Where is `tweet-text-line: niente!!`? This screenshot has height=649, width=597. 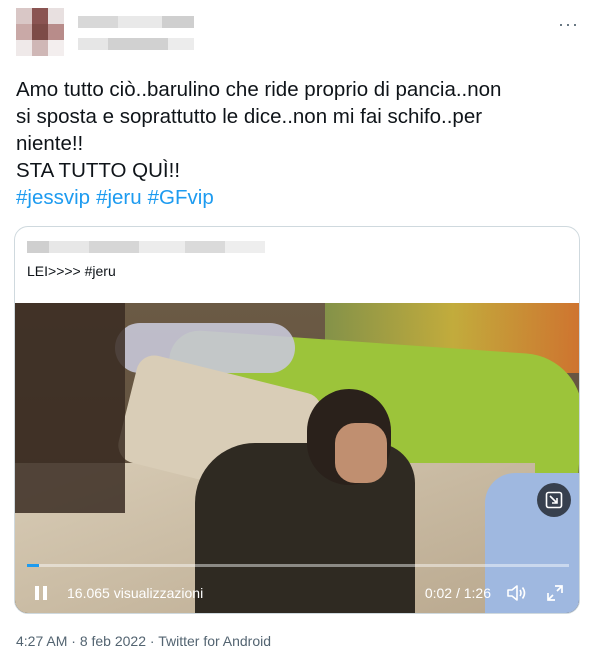 tweet-text-line: niente!! is located at coordinates (50, 143).